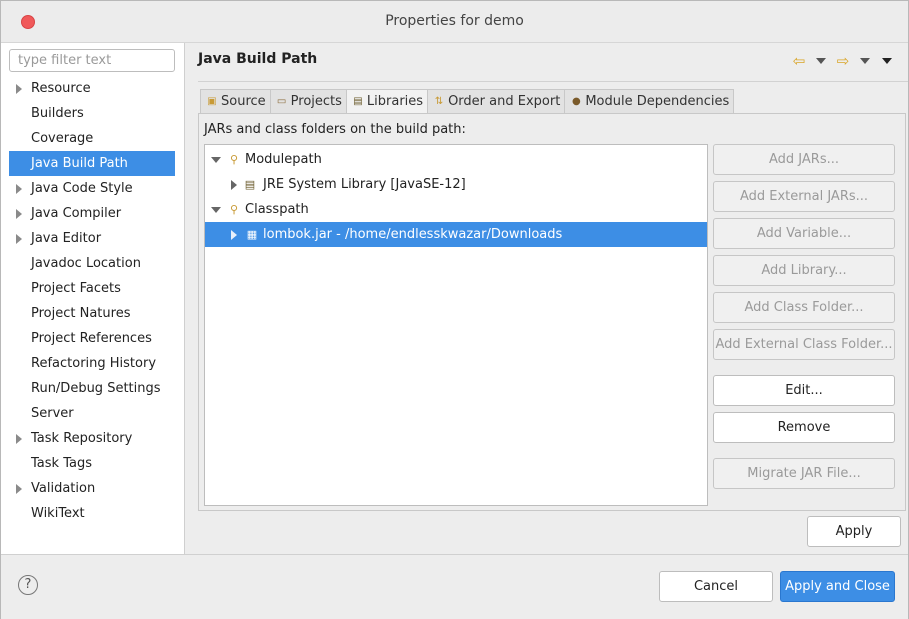 This screenshot has height=619, width=909. Describe the element at coordinates (92, 413) in the screenshot. I see `sidebar-item-server: Server` at that location.